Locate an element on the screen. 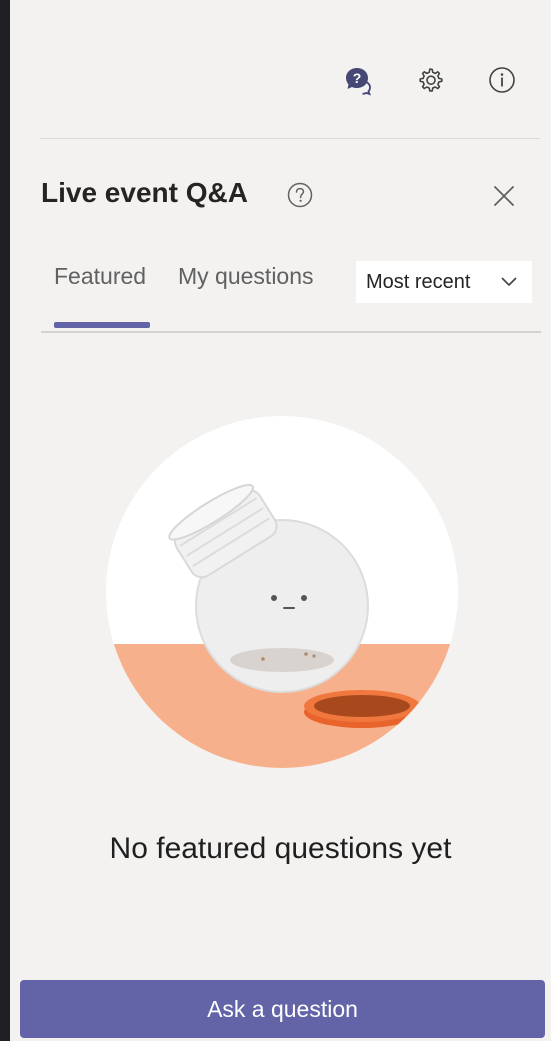 This screenshot has width=551, height=1041. ask-question-button: Ask a question is located at coordinates (282, 1009).